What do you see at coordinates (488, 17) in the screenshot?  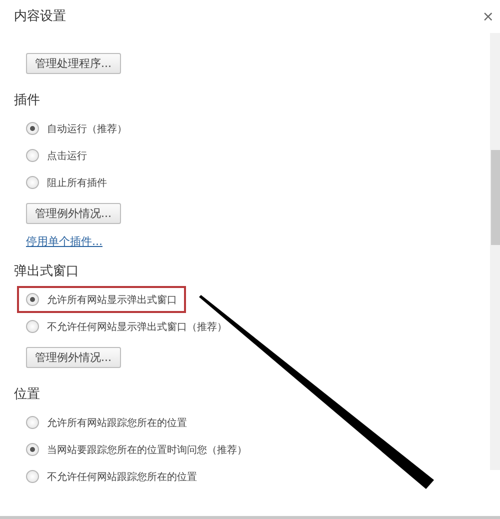 I see `close-button: ×` at bounding box center [488, 17].